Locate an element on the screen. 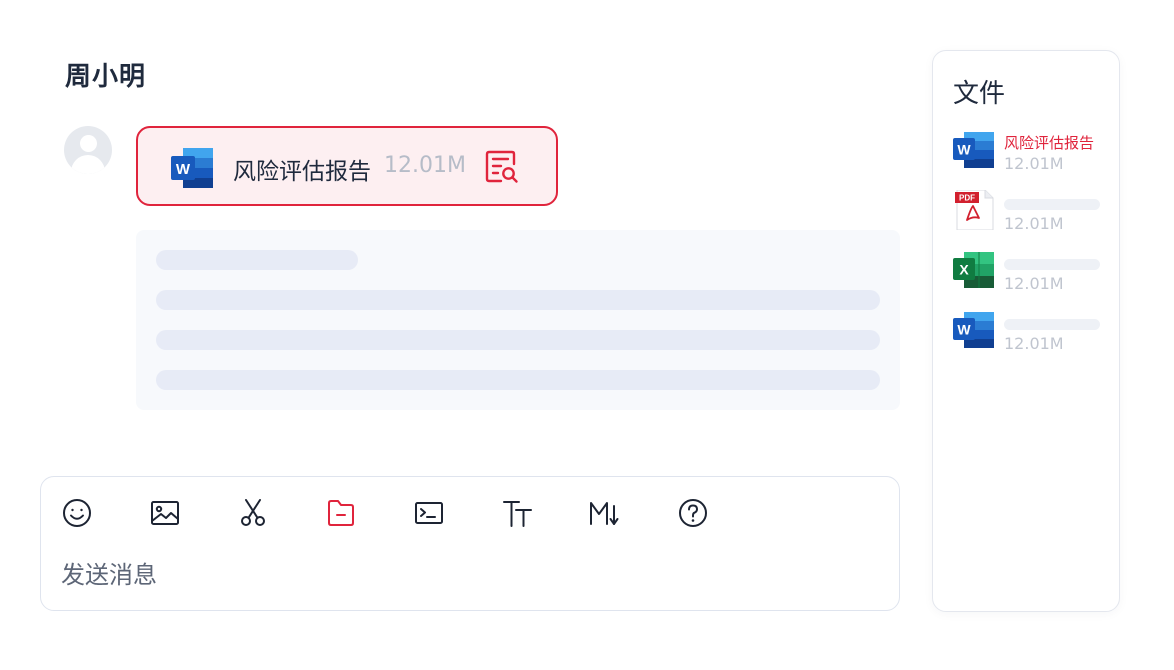 The width and height of the screenshot is (1174, 670). avatar is located at coordinates (88, 150).